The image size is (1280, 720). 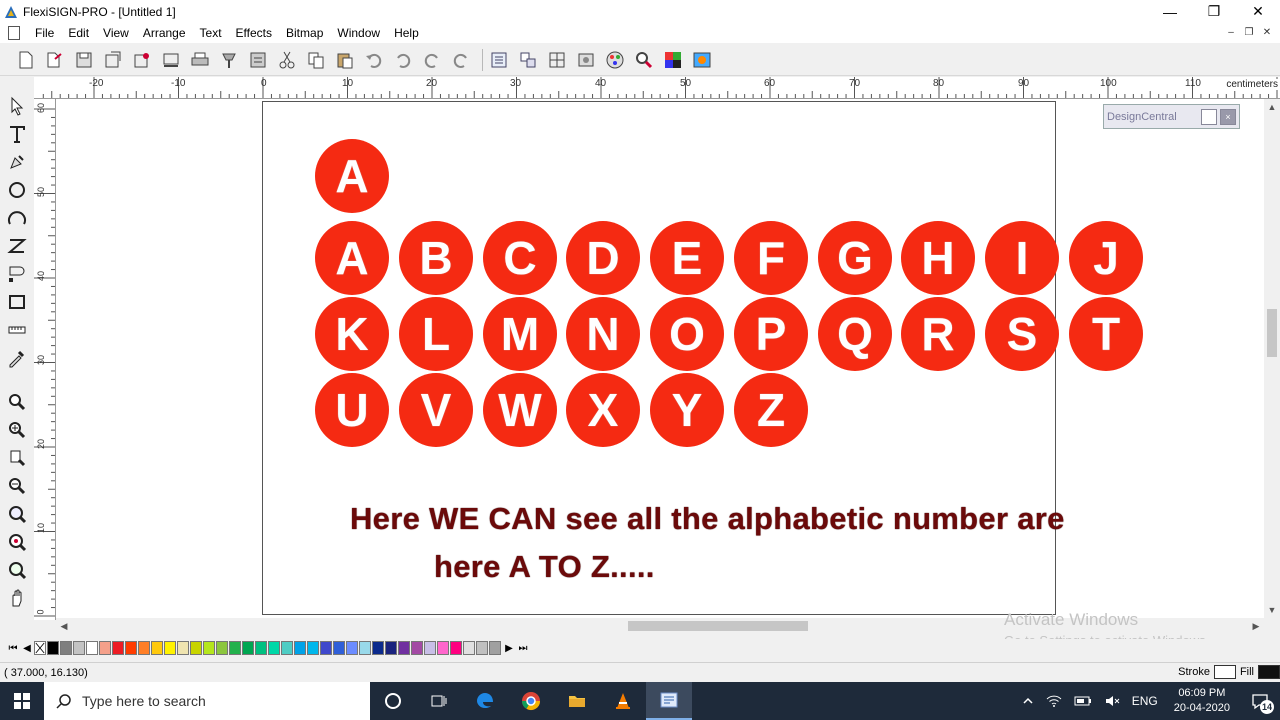 What do you see at coordinates (485, 701) in the screenshot?
I see `edge-taskbar-button` at bounding box center [485, 701].